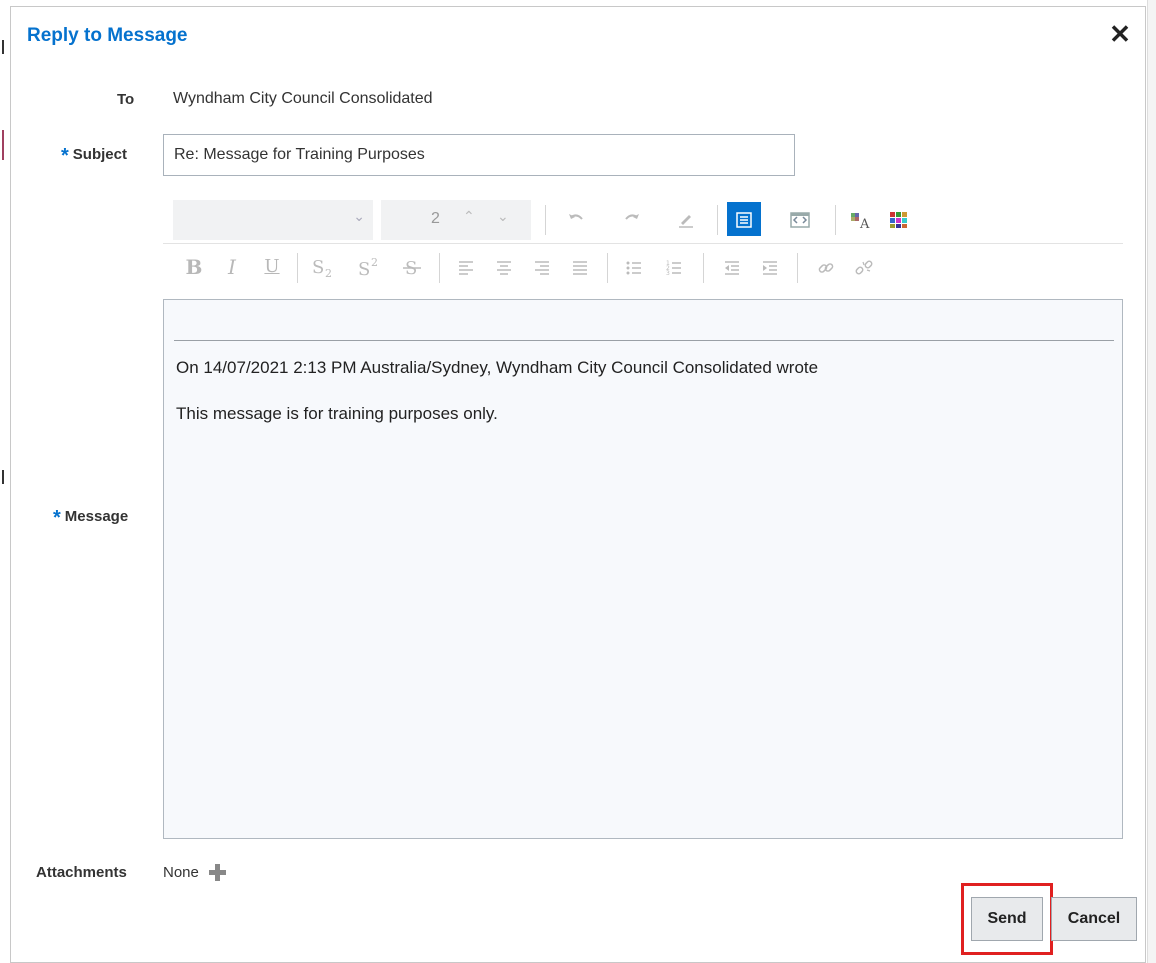 This screenshot has width=1156, height=963. I want to click on close-icon: ✕, so click(1120, 34).